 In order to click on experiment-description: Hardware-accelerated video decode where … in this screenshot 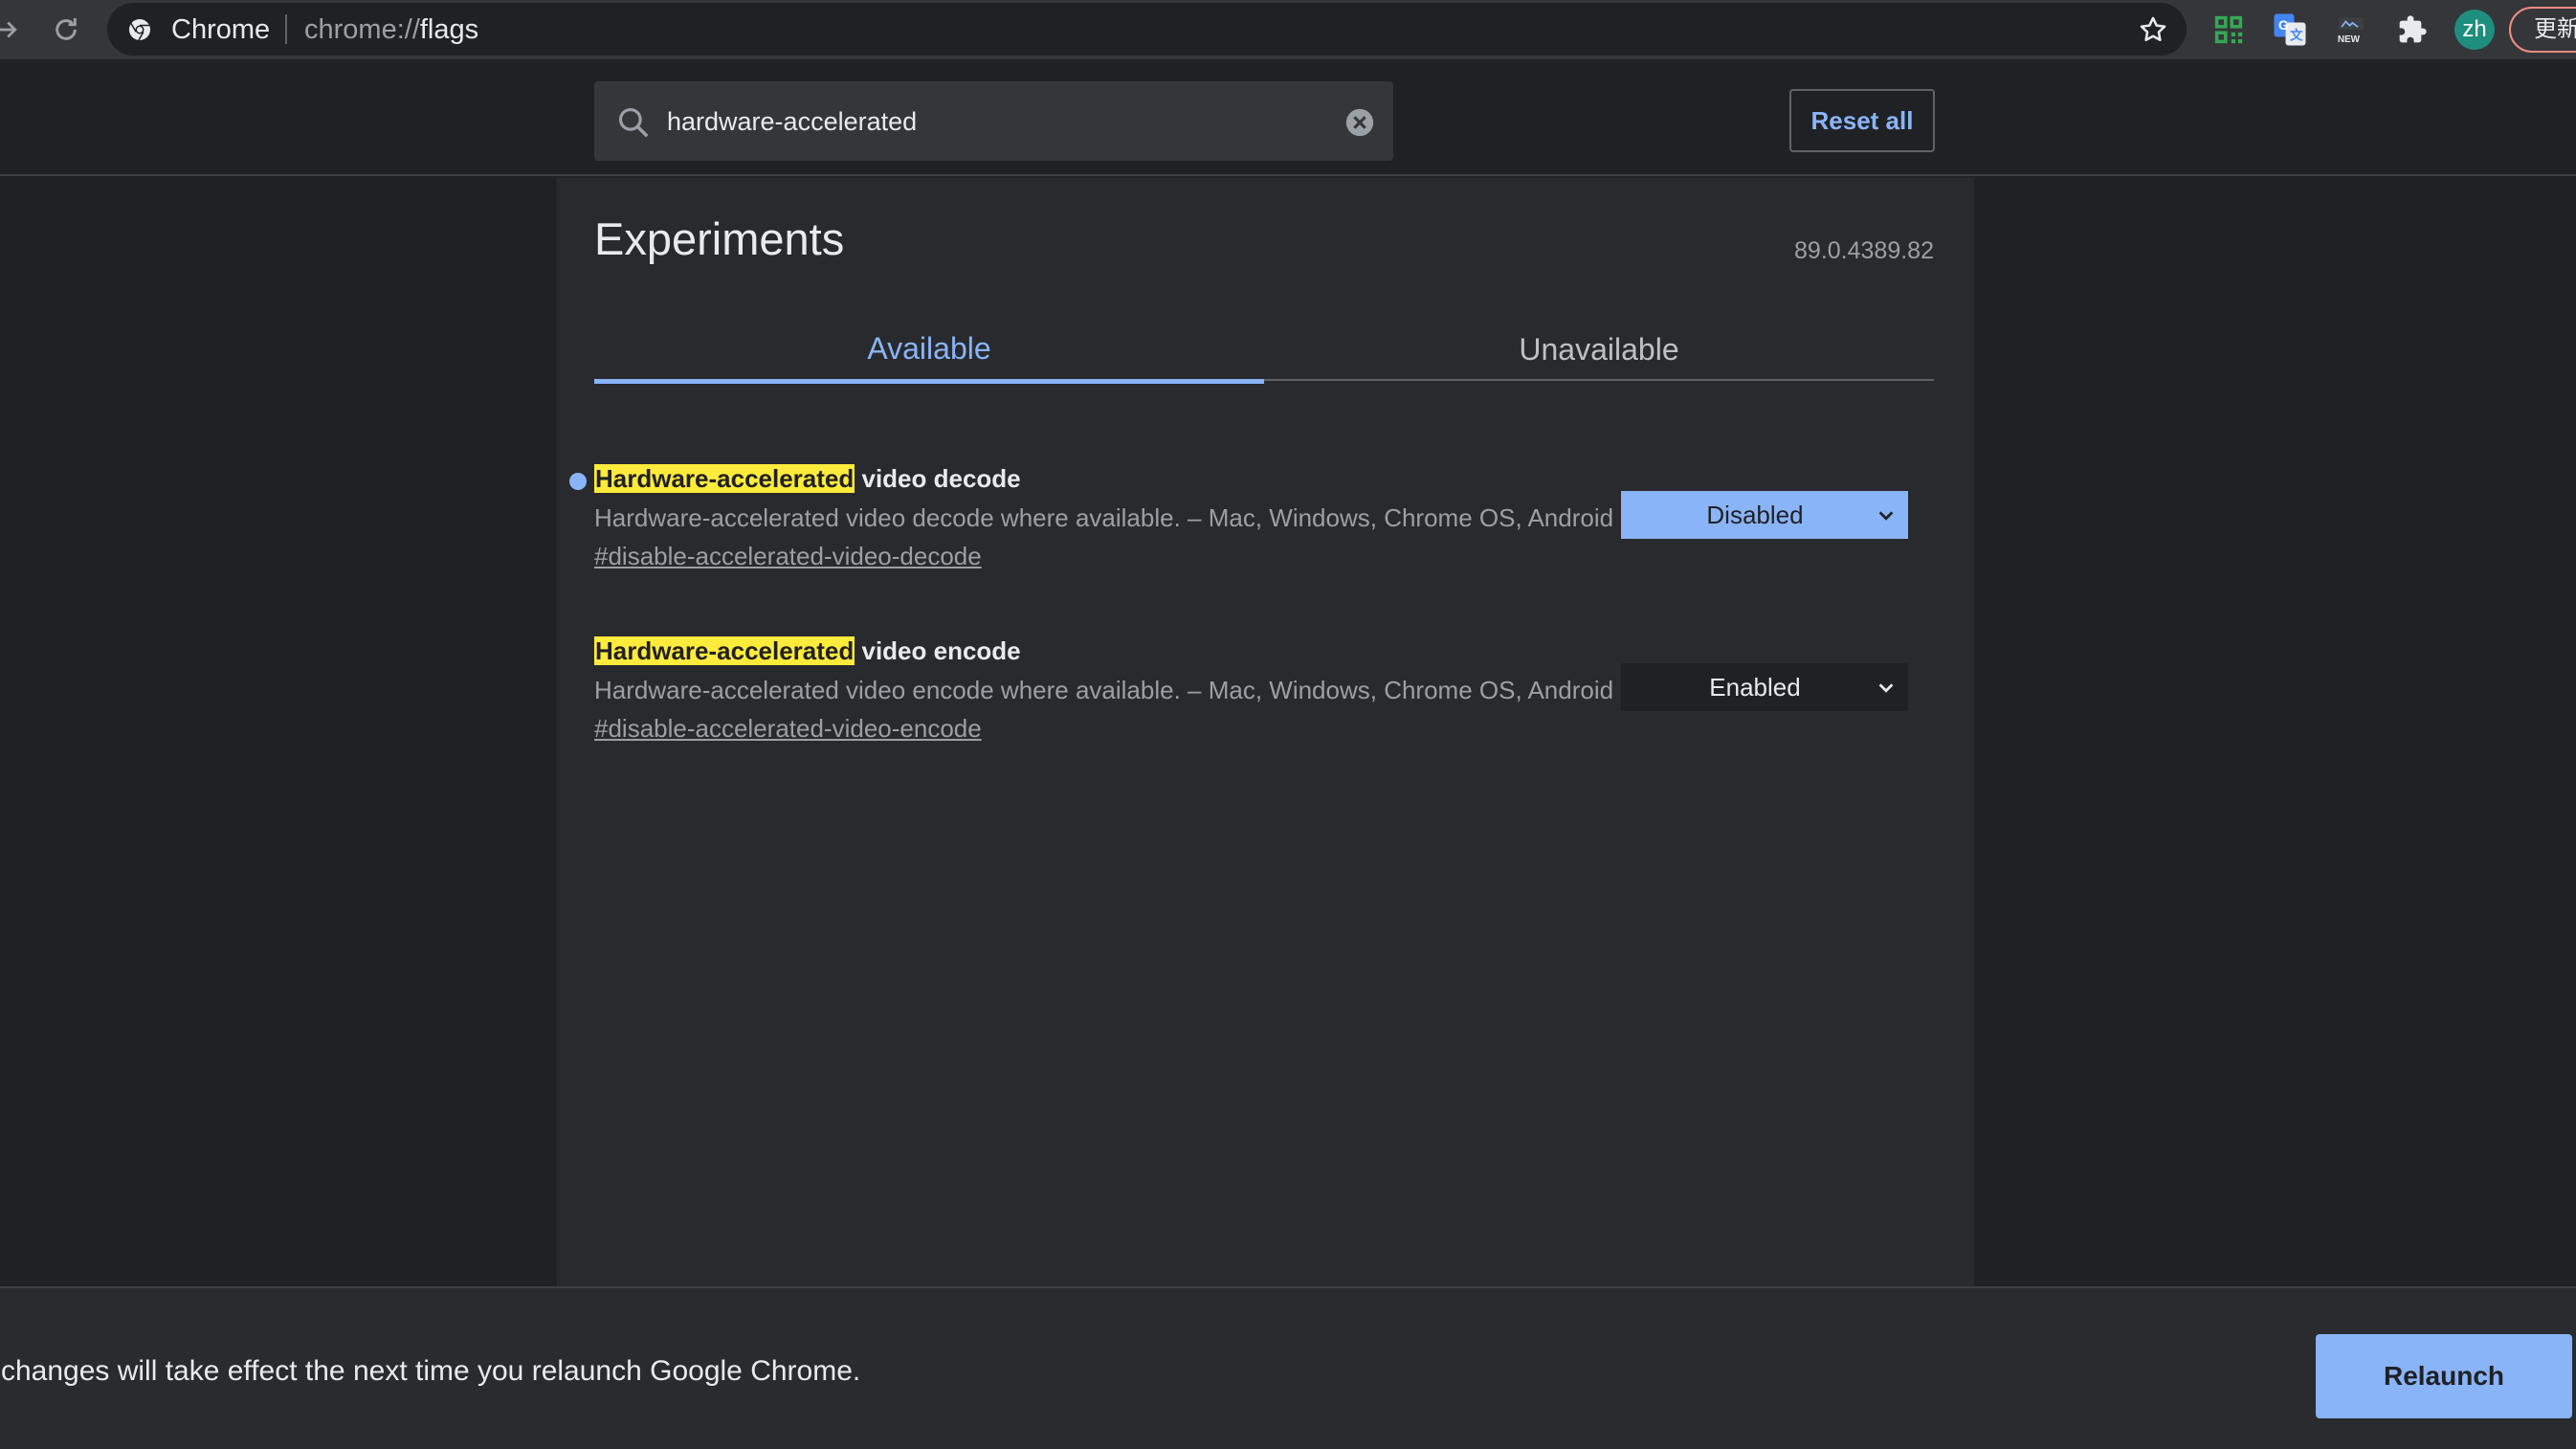, I will do `click(1104, 518)`.